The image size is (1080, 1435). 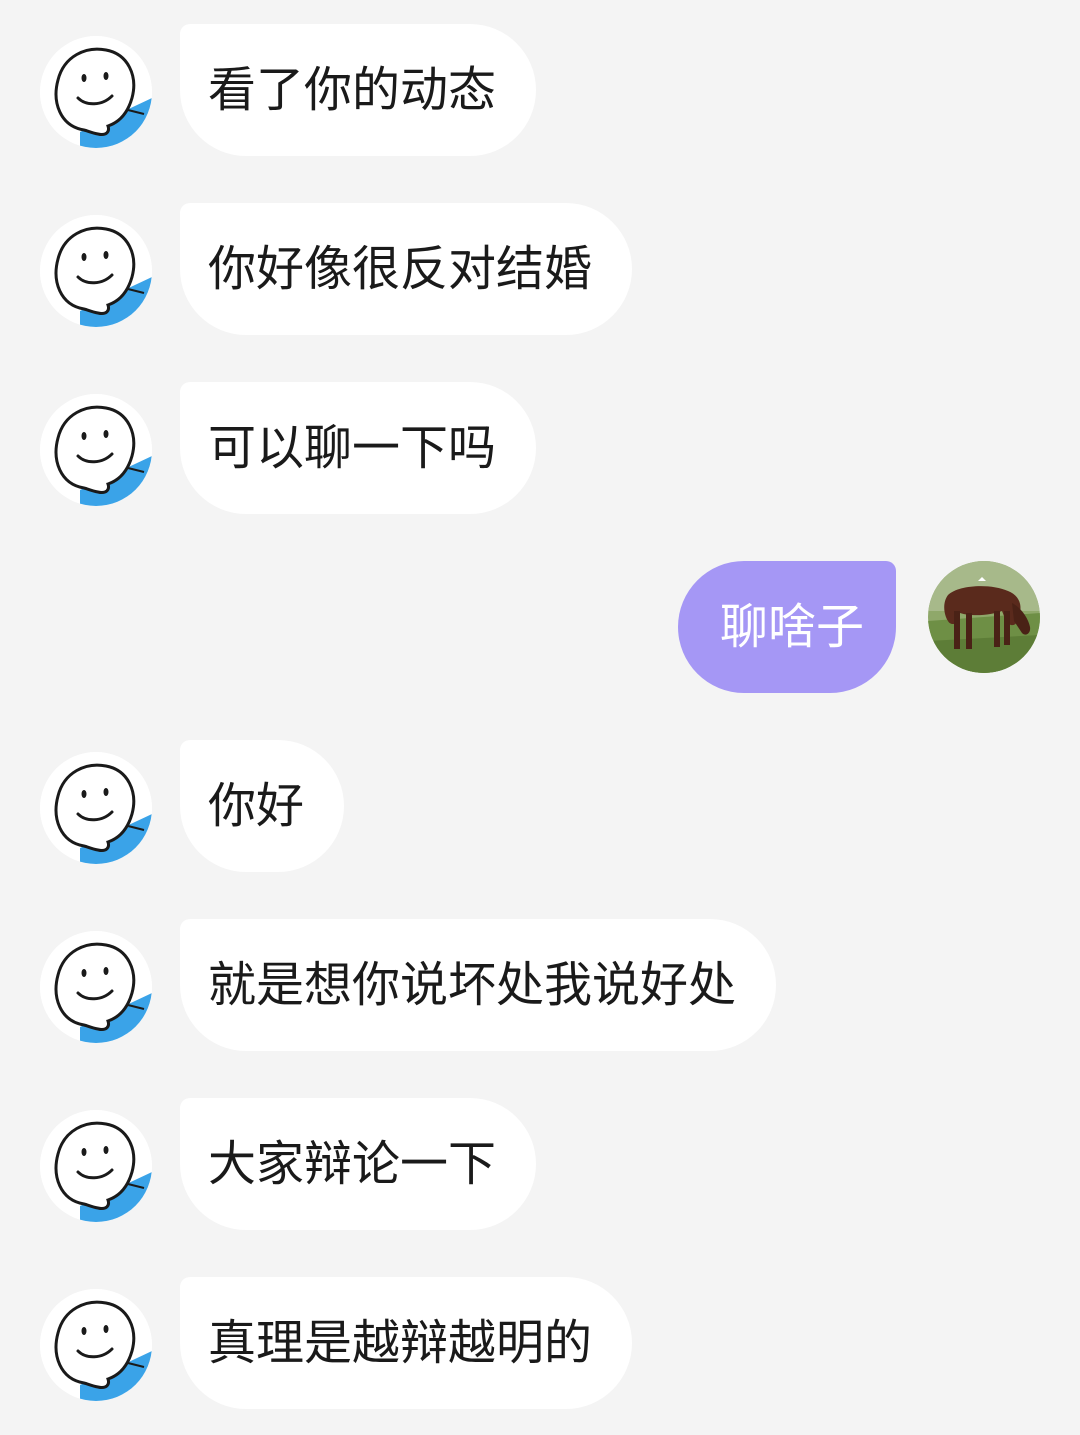 I want to click on message-row: 你好像很反对结婚, so click(x=540, y=269).